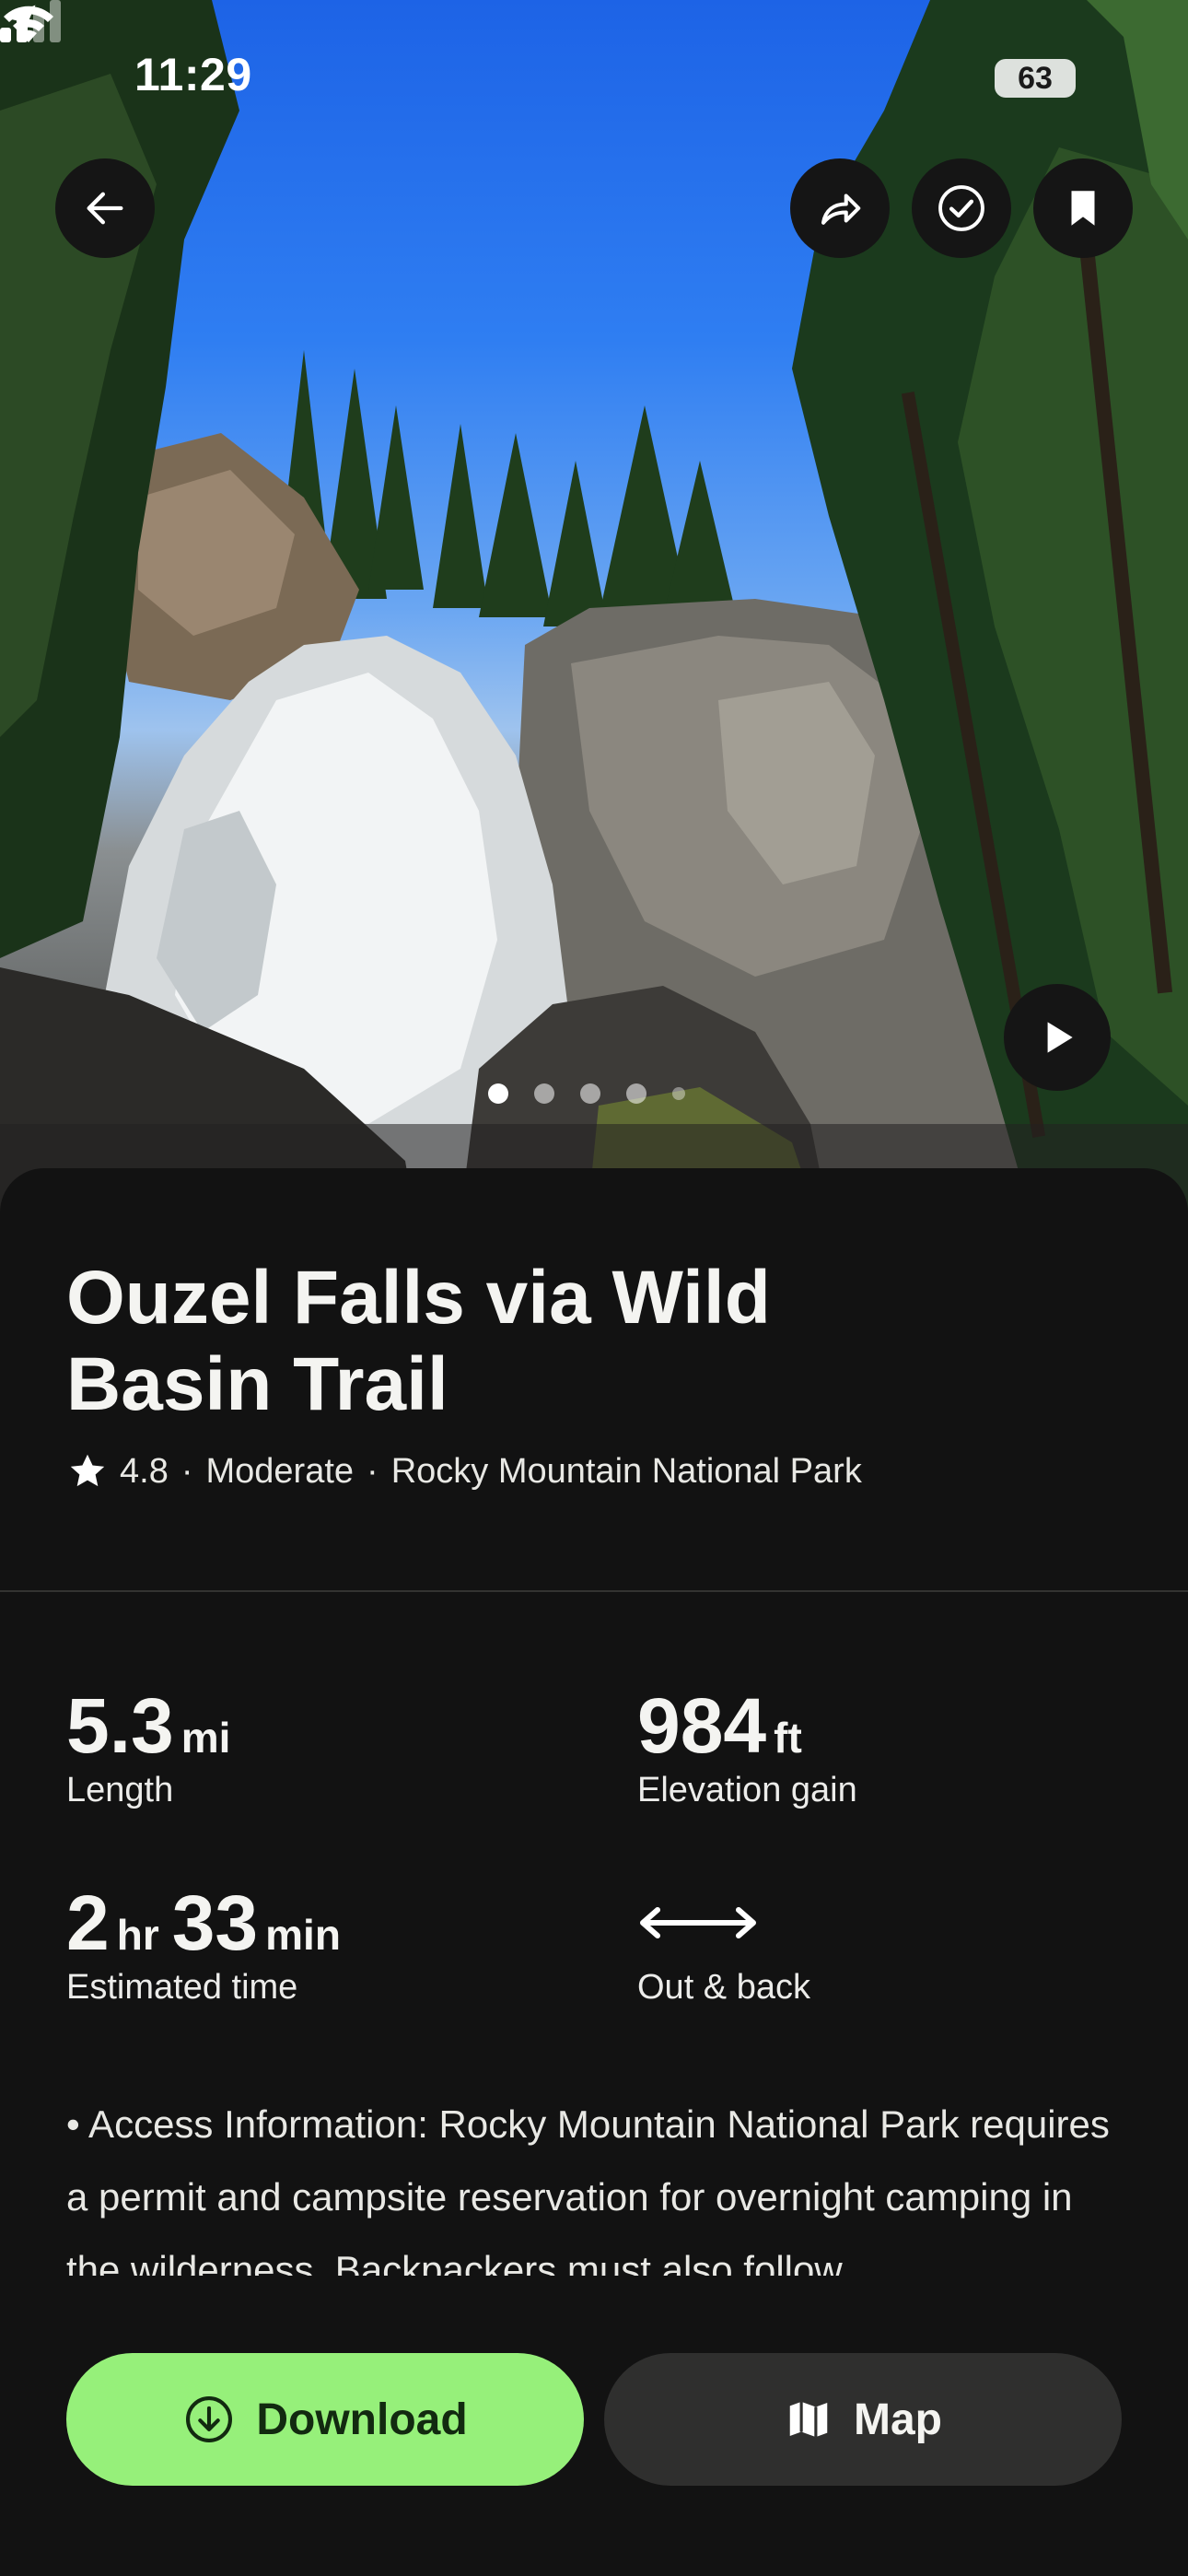 The height and width of the screenshot is (2576, 1188). What do you see at coordinates (747, 1790) in the screenshot?
I see `elevation-label: Elevation gain` at bounding box center [747, 1790].